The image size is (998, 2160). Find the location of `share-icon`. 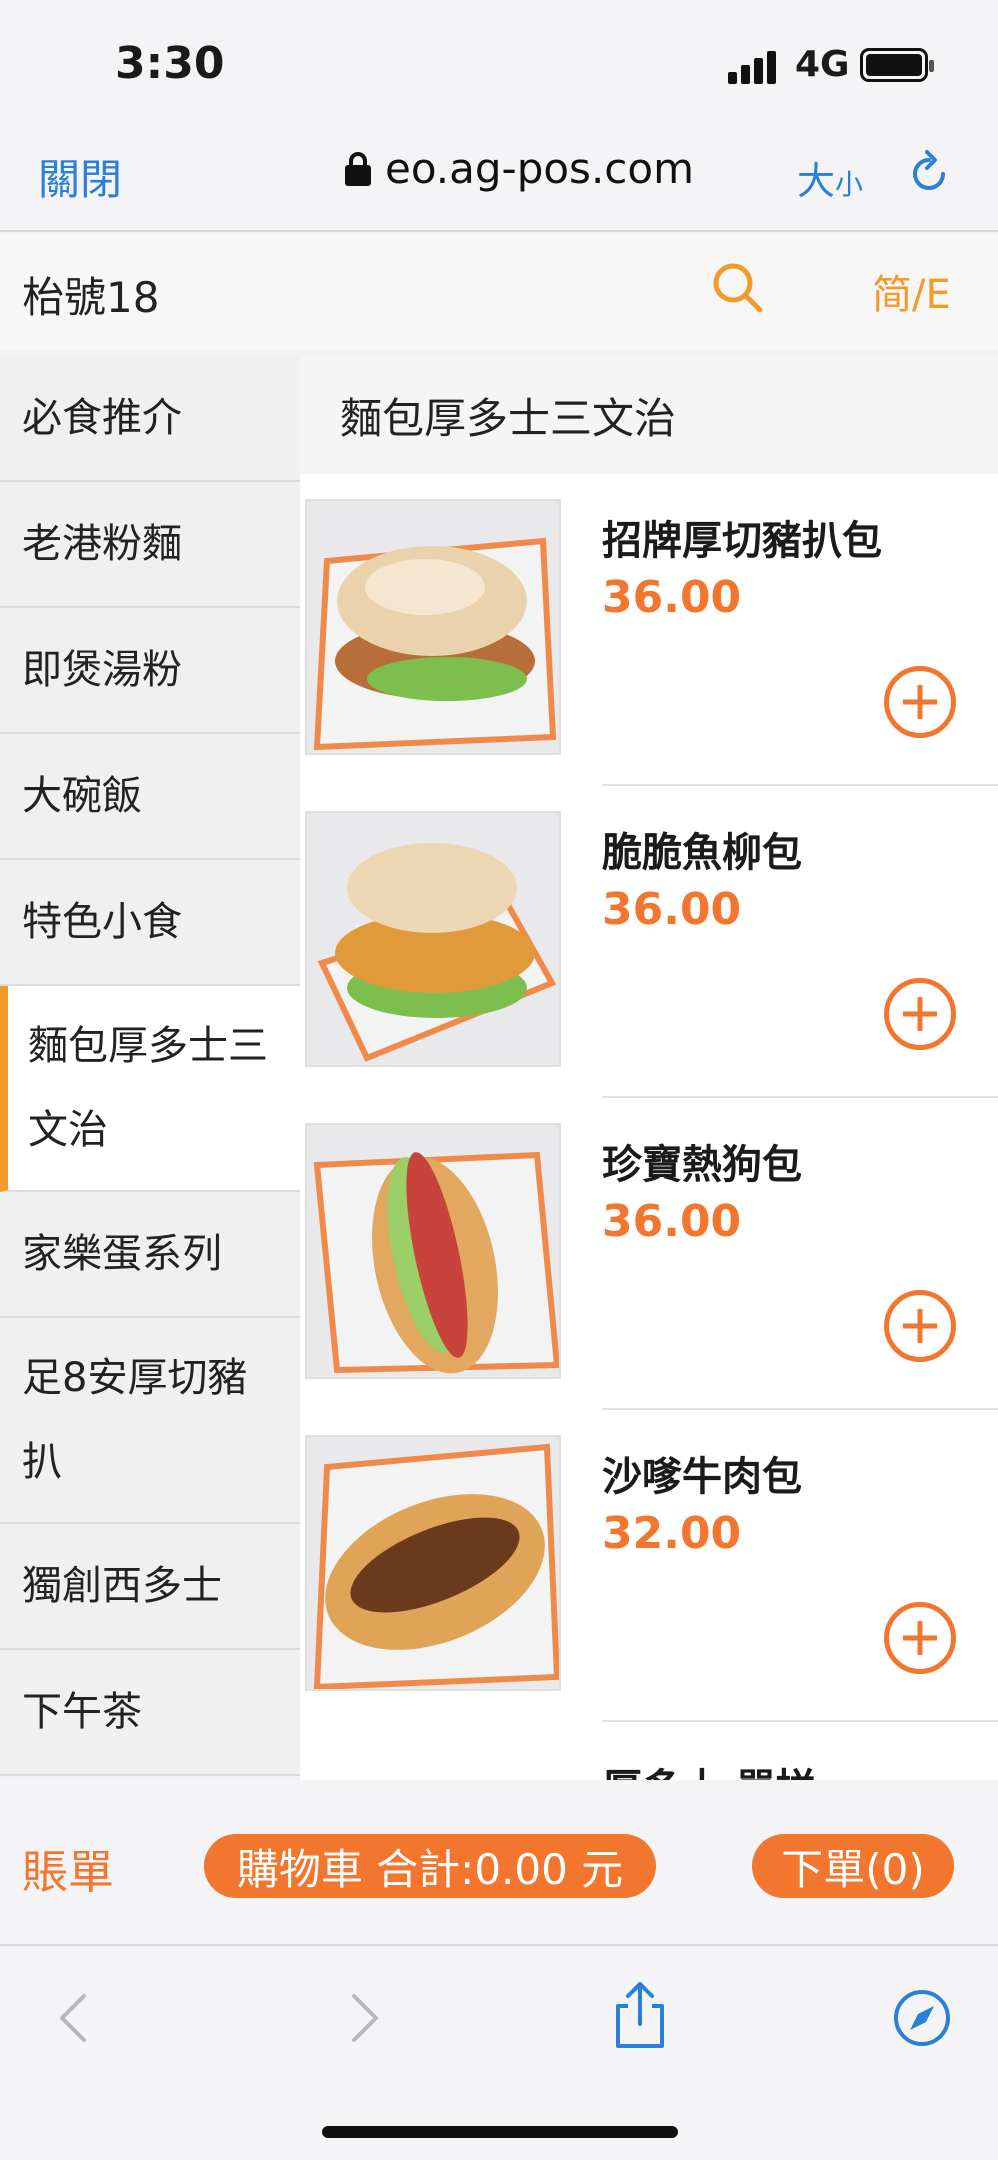

share-icon is located at coordinates (640, 2015).